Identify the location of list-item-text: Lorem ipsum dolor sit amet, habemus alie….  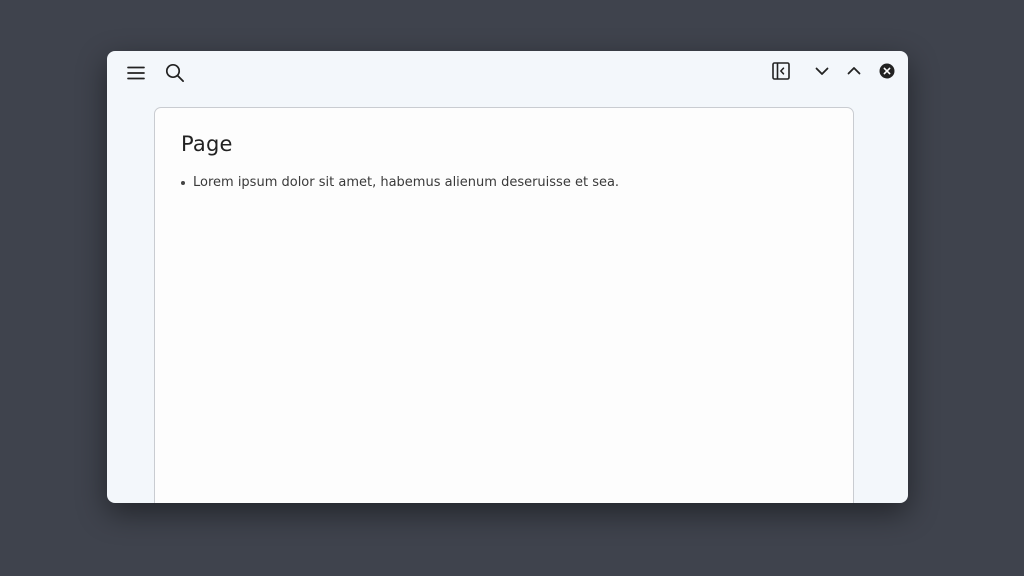
(406, 182).